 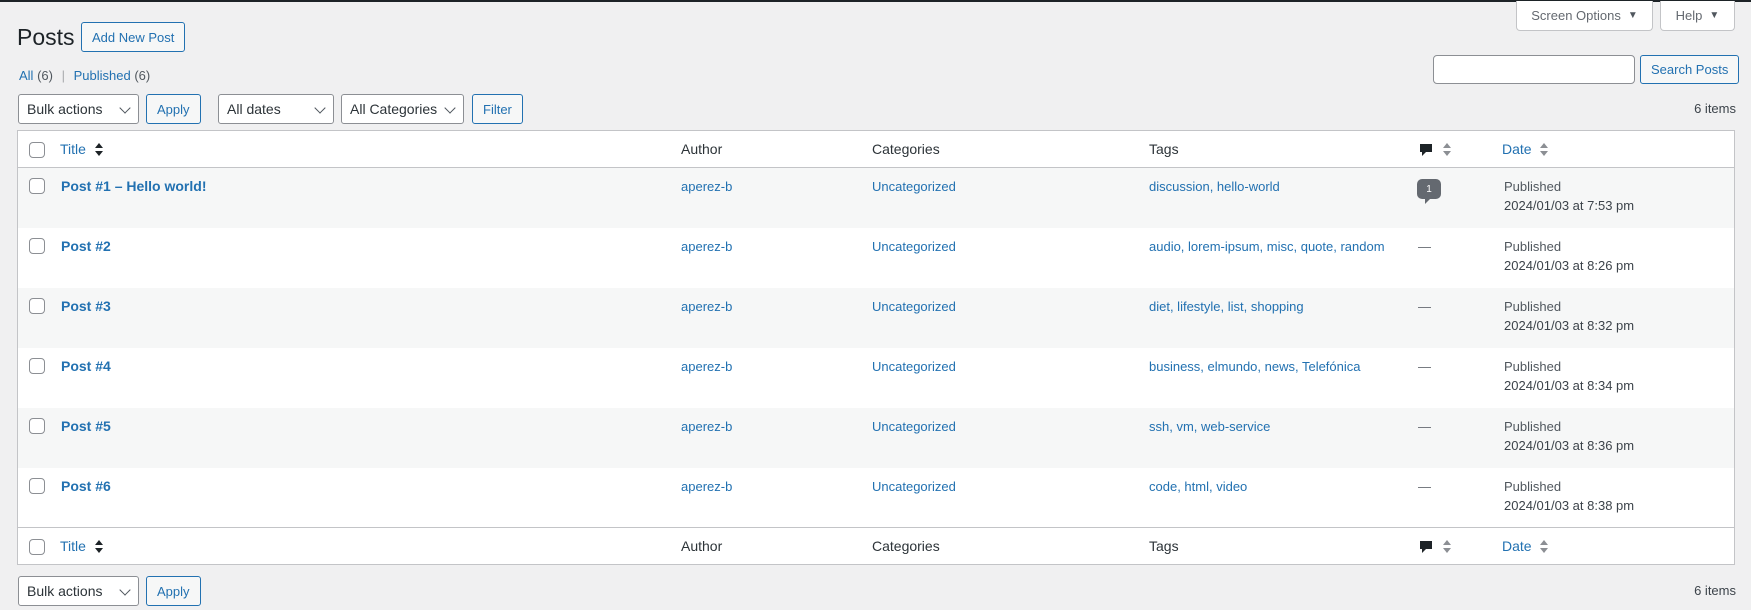 What do you see at coordinates (1209, 426) in the screenshot?
I see `tags-links: ssh, vm, web-service` at bounding box center [1209, 426].